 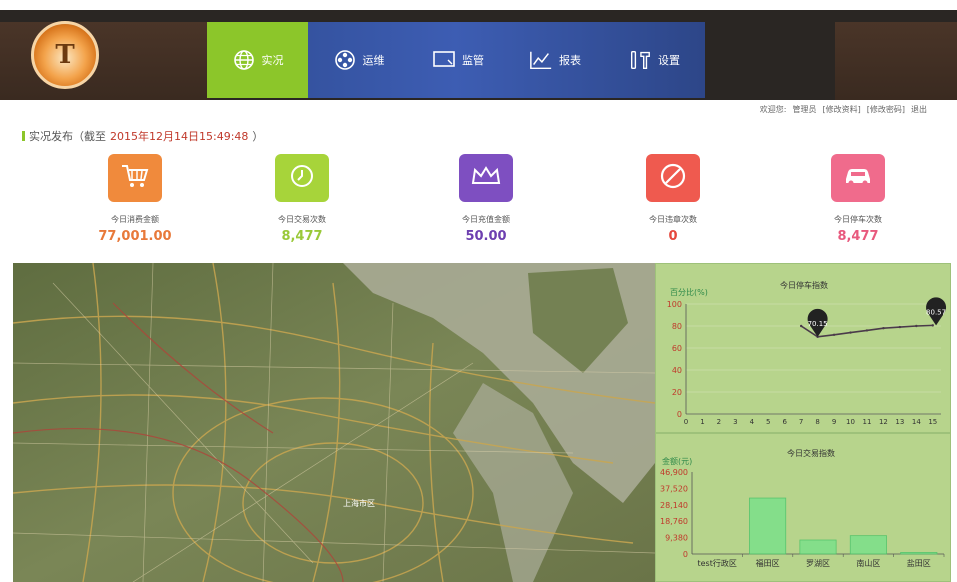 I want to click on stat-transactions: 今日交易次数 8,477, so click(x=302, y=199).